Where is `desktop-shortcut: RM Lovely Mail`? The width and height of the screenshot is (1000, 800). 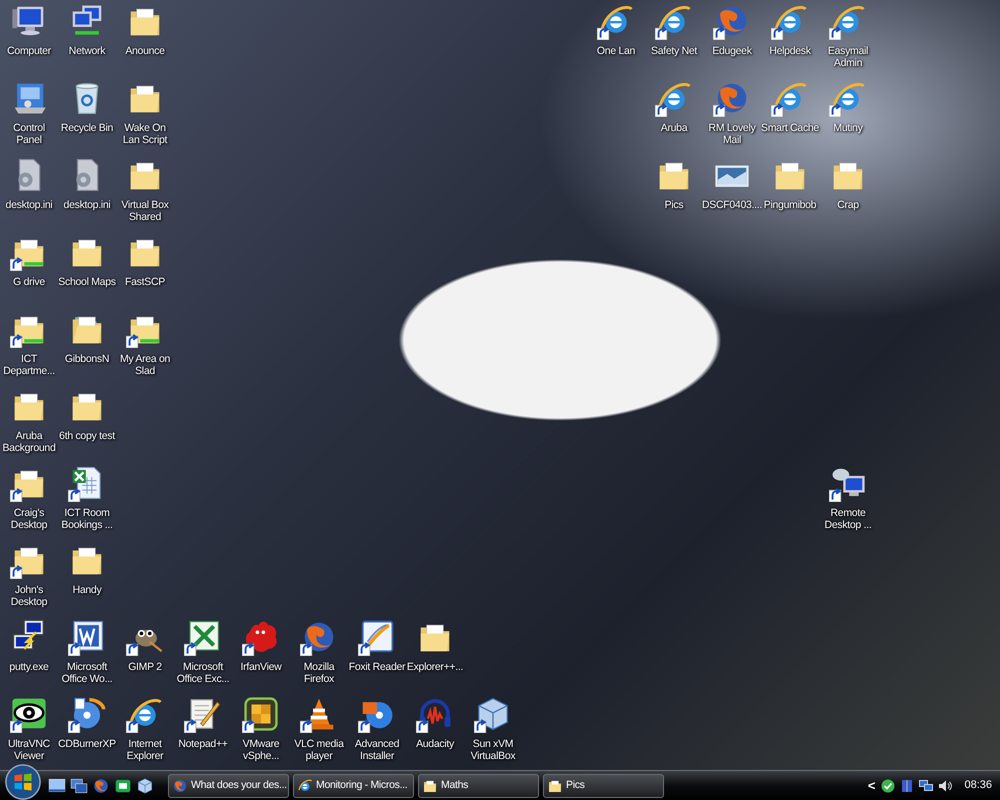
desktop-shortcut: RM Lovely Mail is located at coordinates (732, 112).